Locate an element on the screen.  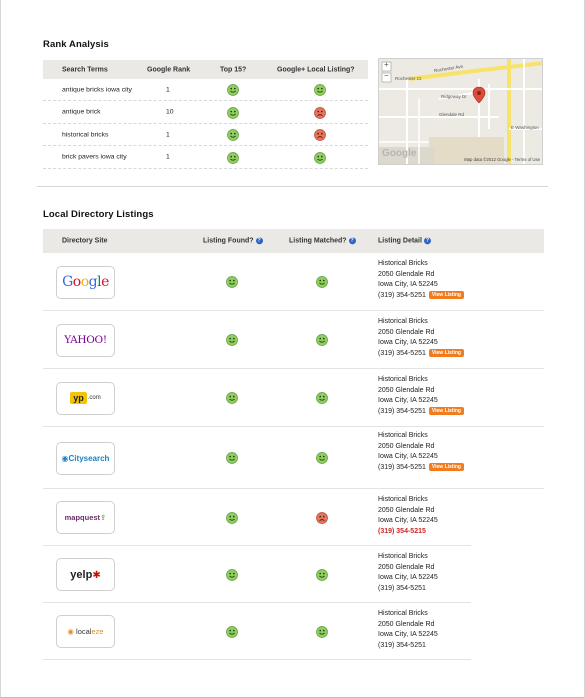
ypcom-logo: yp .com is located at coordinates (85, 398).